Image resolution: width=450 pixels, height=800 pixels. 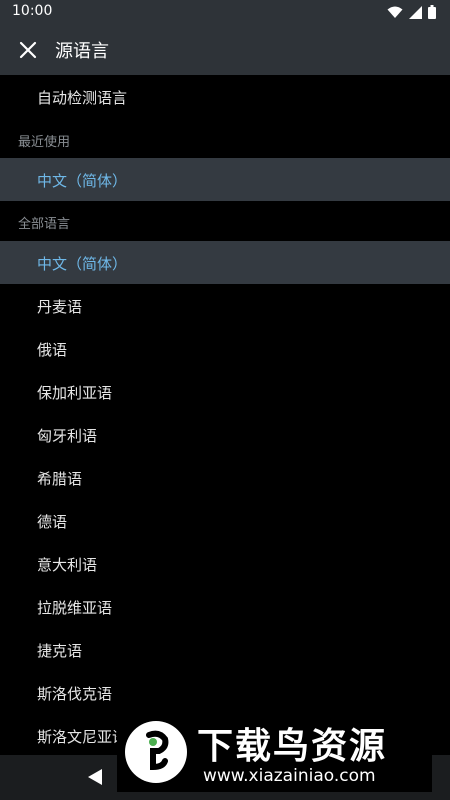 What do you see at coordinates (60, 307) in the screenshot?
I see `language-item-label: 丹麦语` at bounding box center [60, 307].